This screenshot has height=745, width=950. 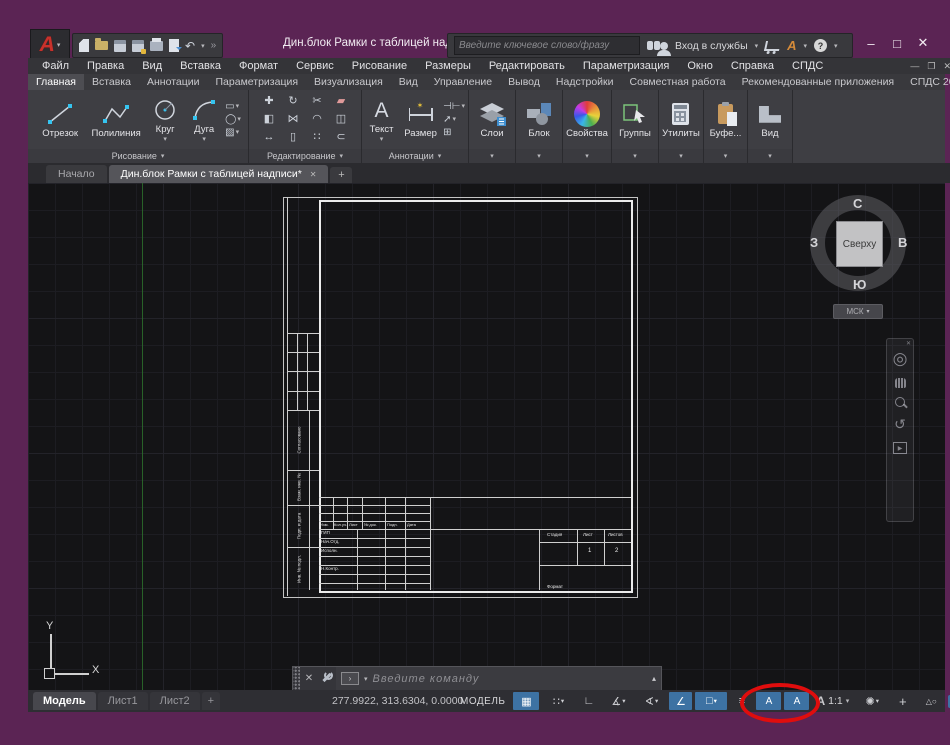 What do you see at coordinates (415, 156) in the screenshot?
I see `panel-annotation-label: Аннотации ▾` at bounding box center [415, 156].